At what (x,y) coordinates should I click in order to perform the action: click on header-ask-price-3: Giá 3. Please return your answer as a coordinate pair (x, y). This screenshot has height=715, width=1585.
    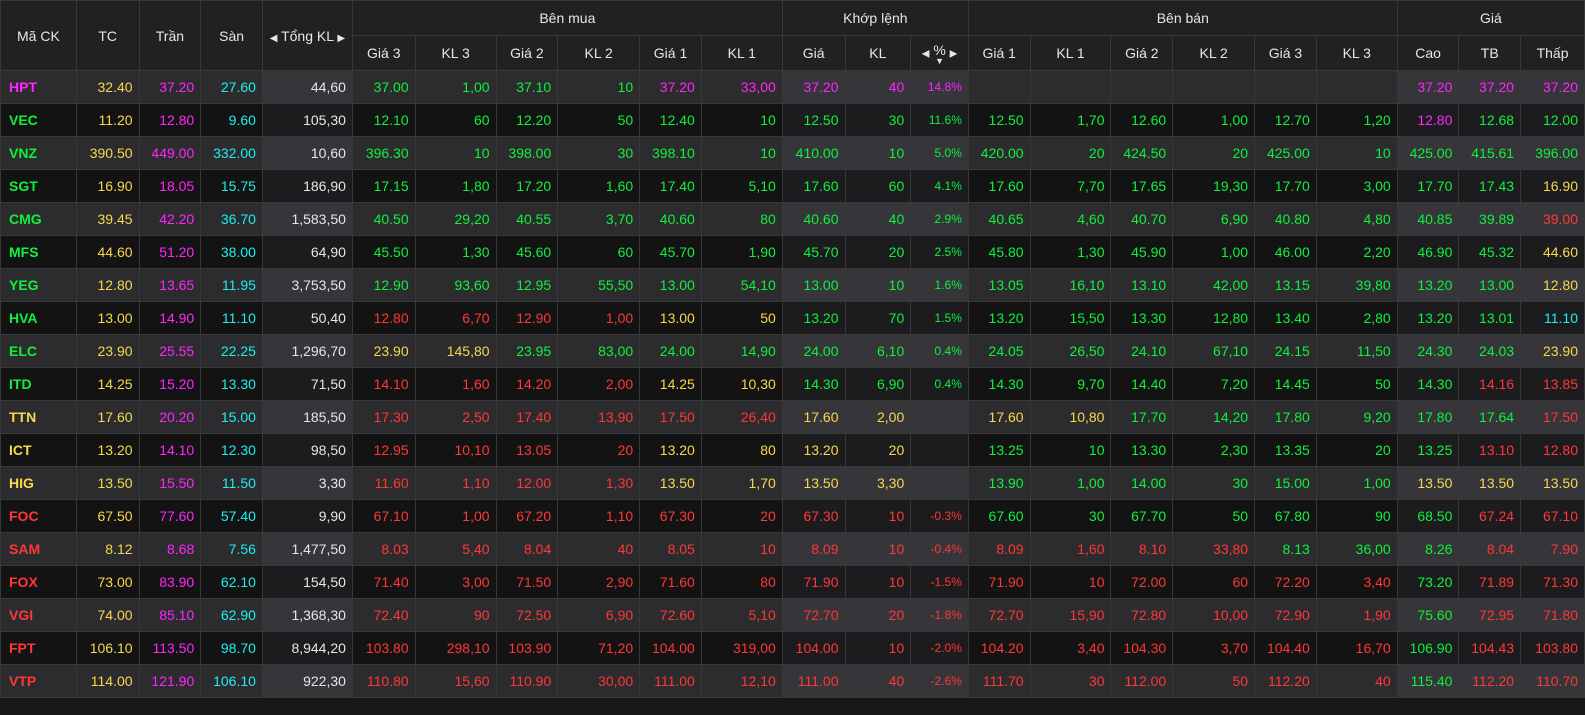
    Looking at the image, I should click on (1285, 53).